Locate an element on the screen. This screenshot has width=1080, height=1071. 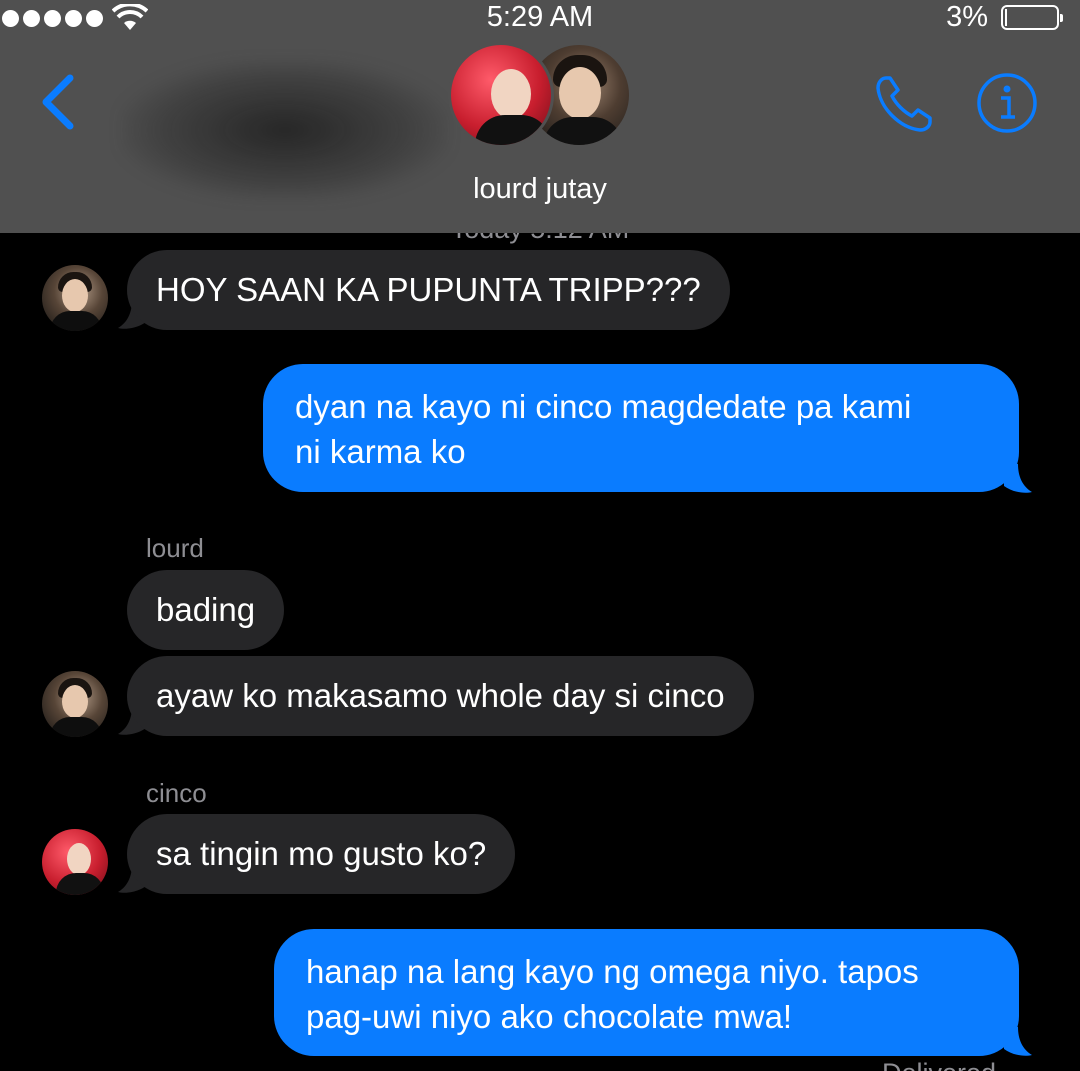
message-bubble-incoming: sa tingin mo gusto ko? is located at coordinates (321, 854).